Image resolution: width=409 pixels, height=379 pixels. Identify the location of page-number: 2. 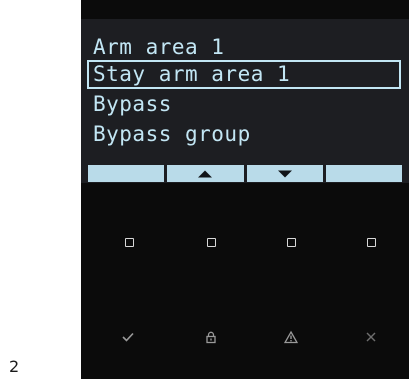
(14, 366).